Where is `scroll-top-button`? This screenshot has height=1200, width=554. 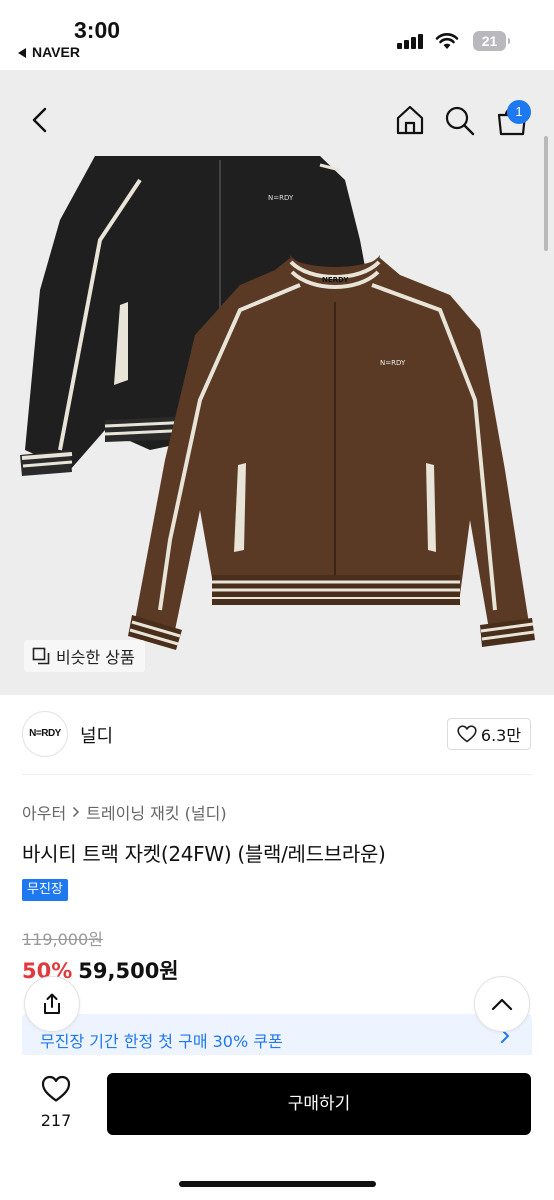 scroll-top-button is located at coordinates (502, 1004).